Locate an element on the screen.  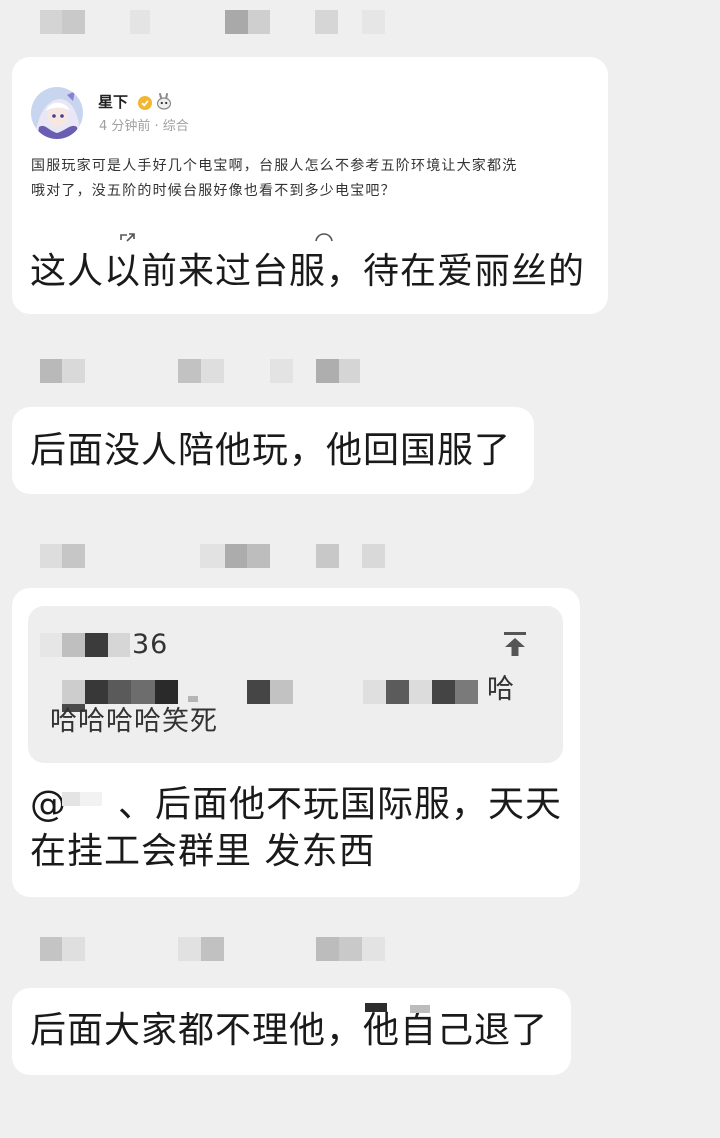
verified-badge-icon is located at coordinates (145, 102).